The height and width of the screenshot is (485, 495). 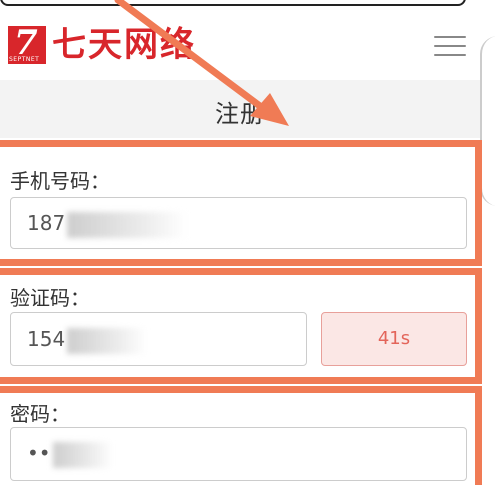 I want to click on page-title: 注册, so click(x=240, y=114).